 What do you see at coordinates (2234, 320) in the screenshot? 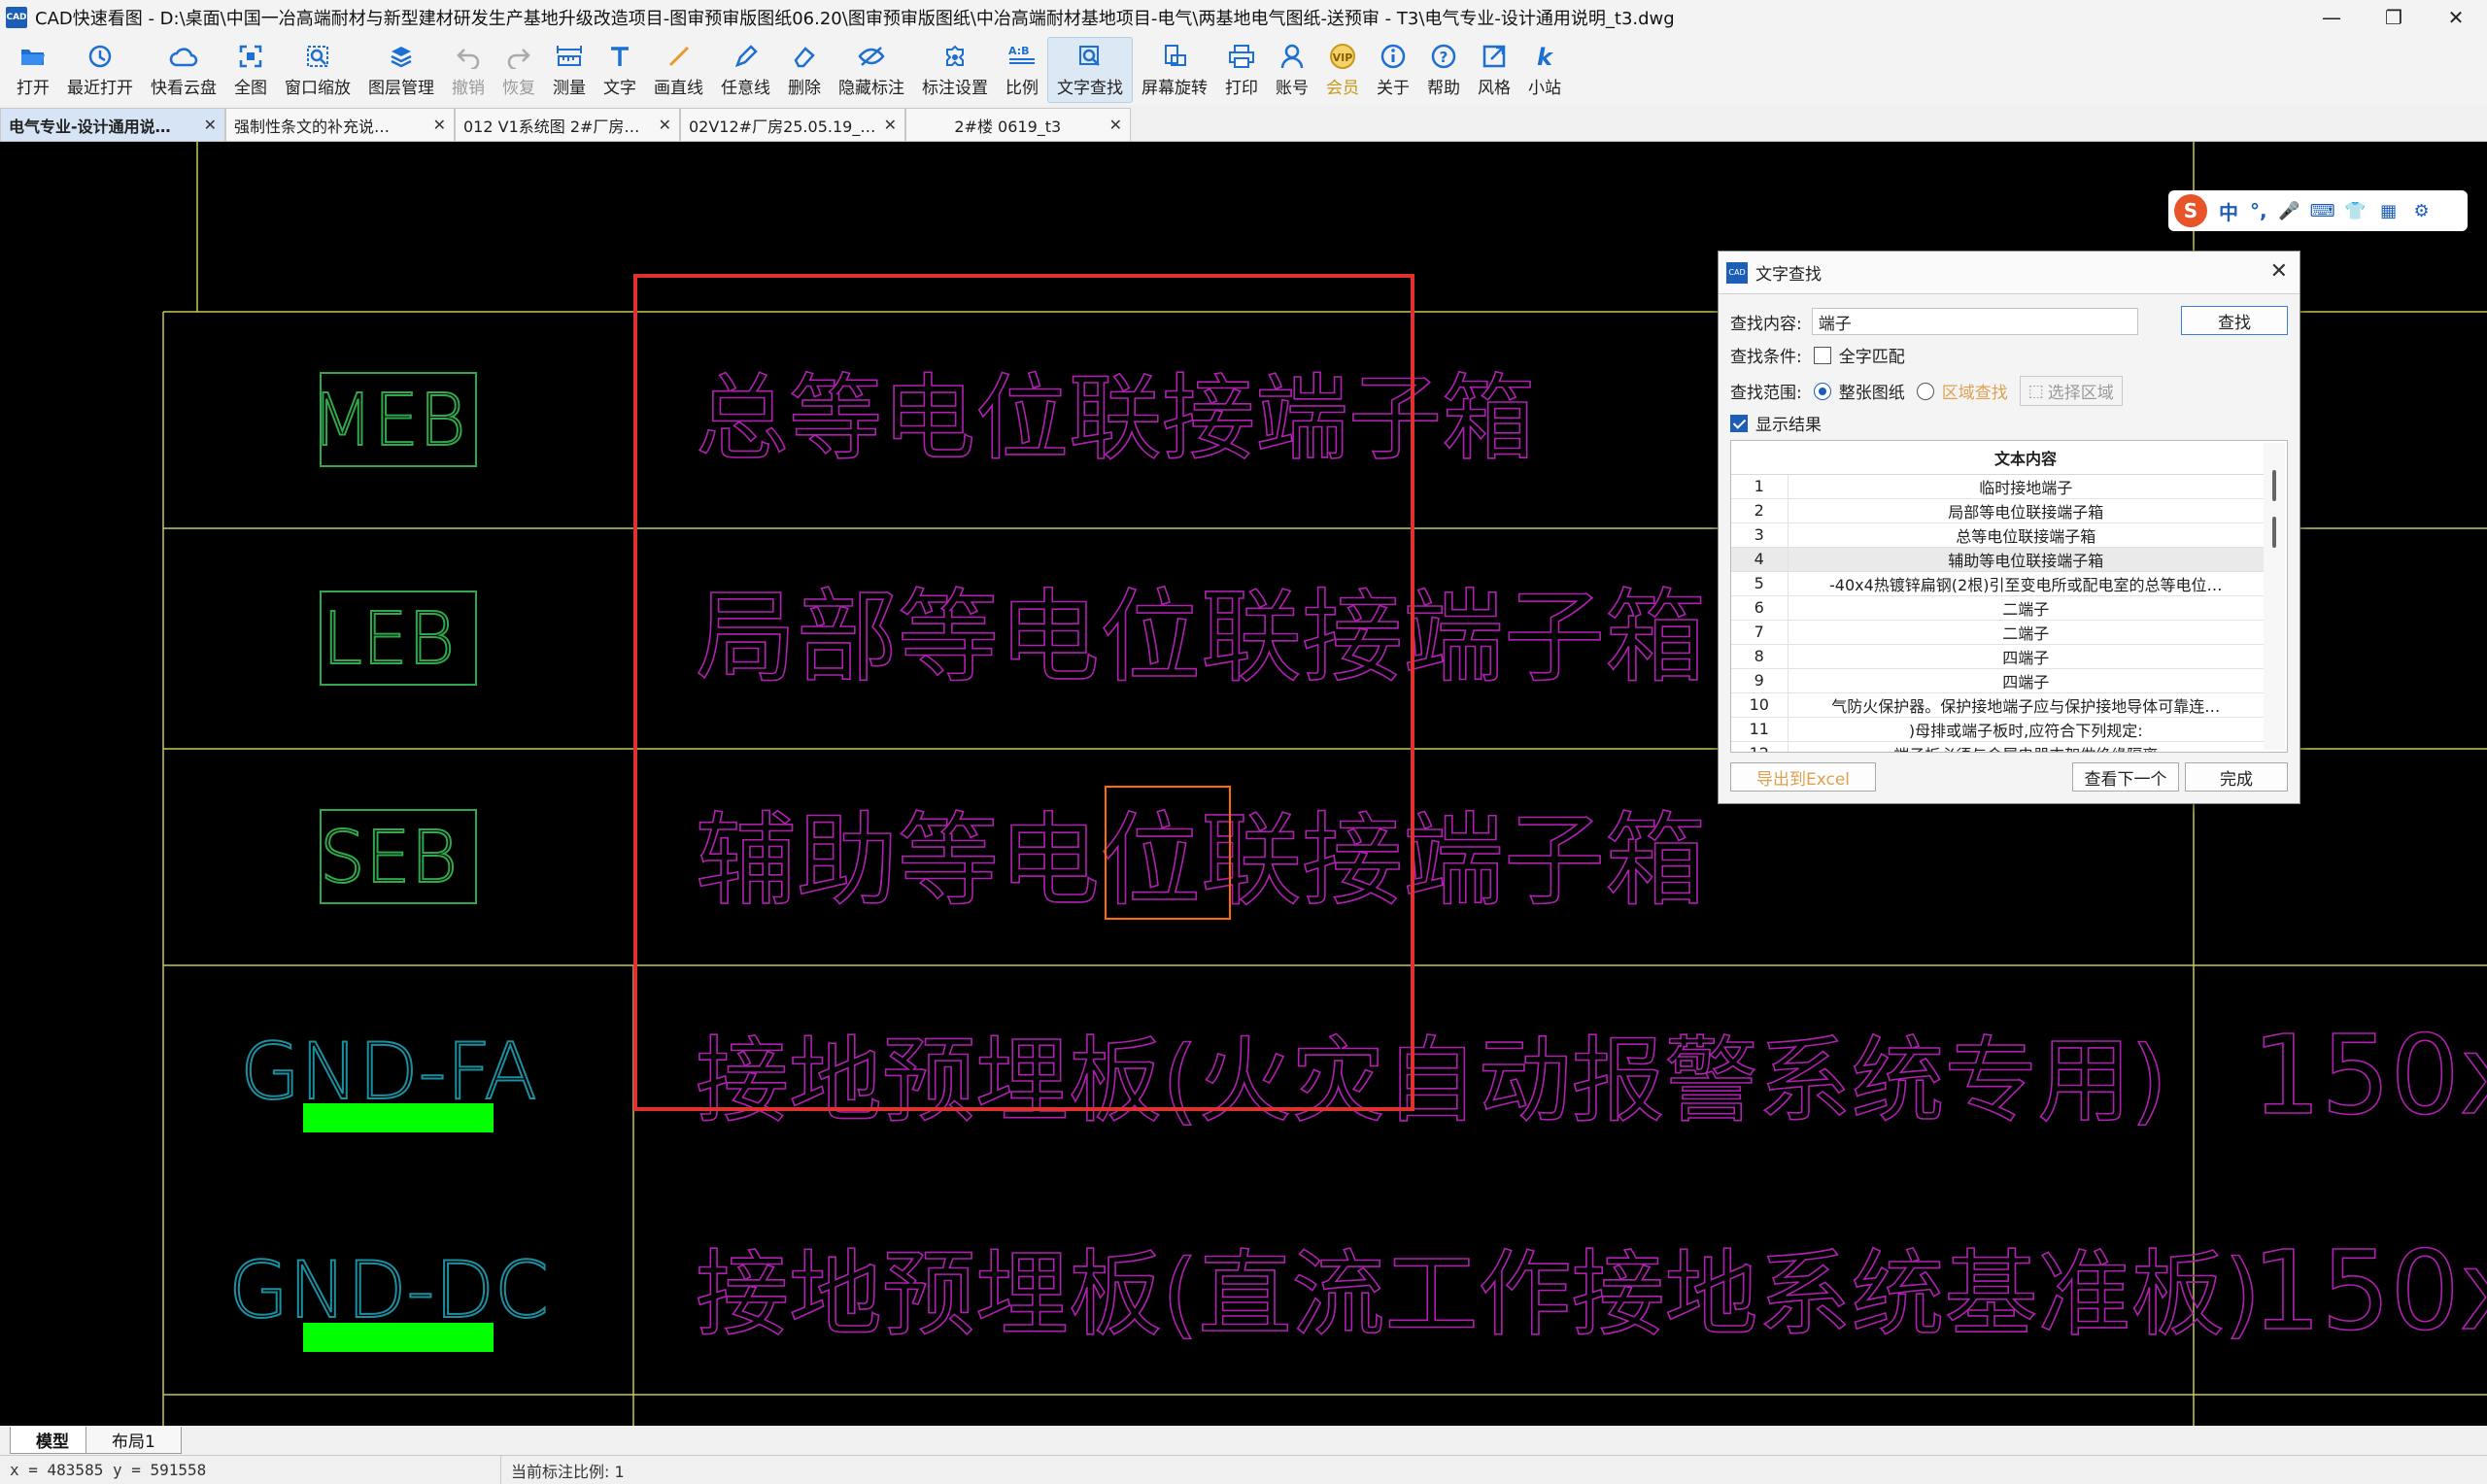
I see `find-button: 查找` at bounding box center [2234, 320].